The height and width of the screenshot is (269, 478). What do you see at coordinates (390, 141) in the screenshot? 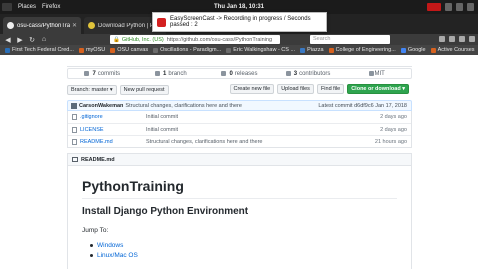
I see `file-age: 21 hours ago` at bounding box center [390, 141].